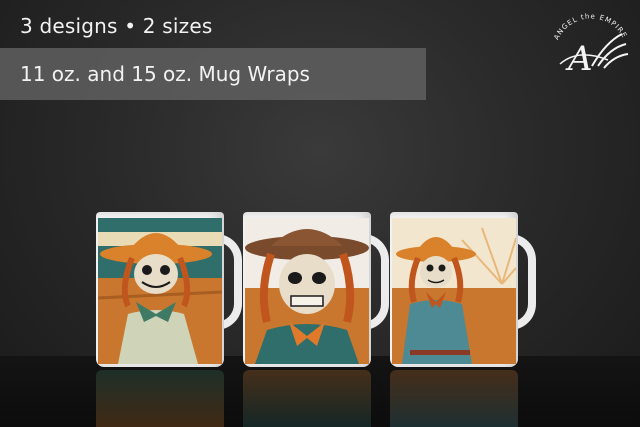  What do you see at coordinates (165, 74) in the screenshot?
I see `subheadline: 11 oz. and 15 oz. Mug Wraps` at bounding box center [165, 74].